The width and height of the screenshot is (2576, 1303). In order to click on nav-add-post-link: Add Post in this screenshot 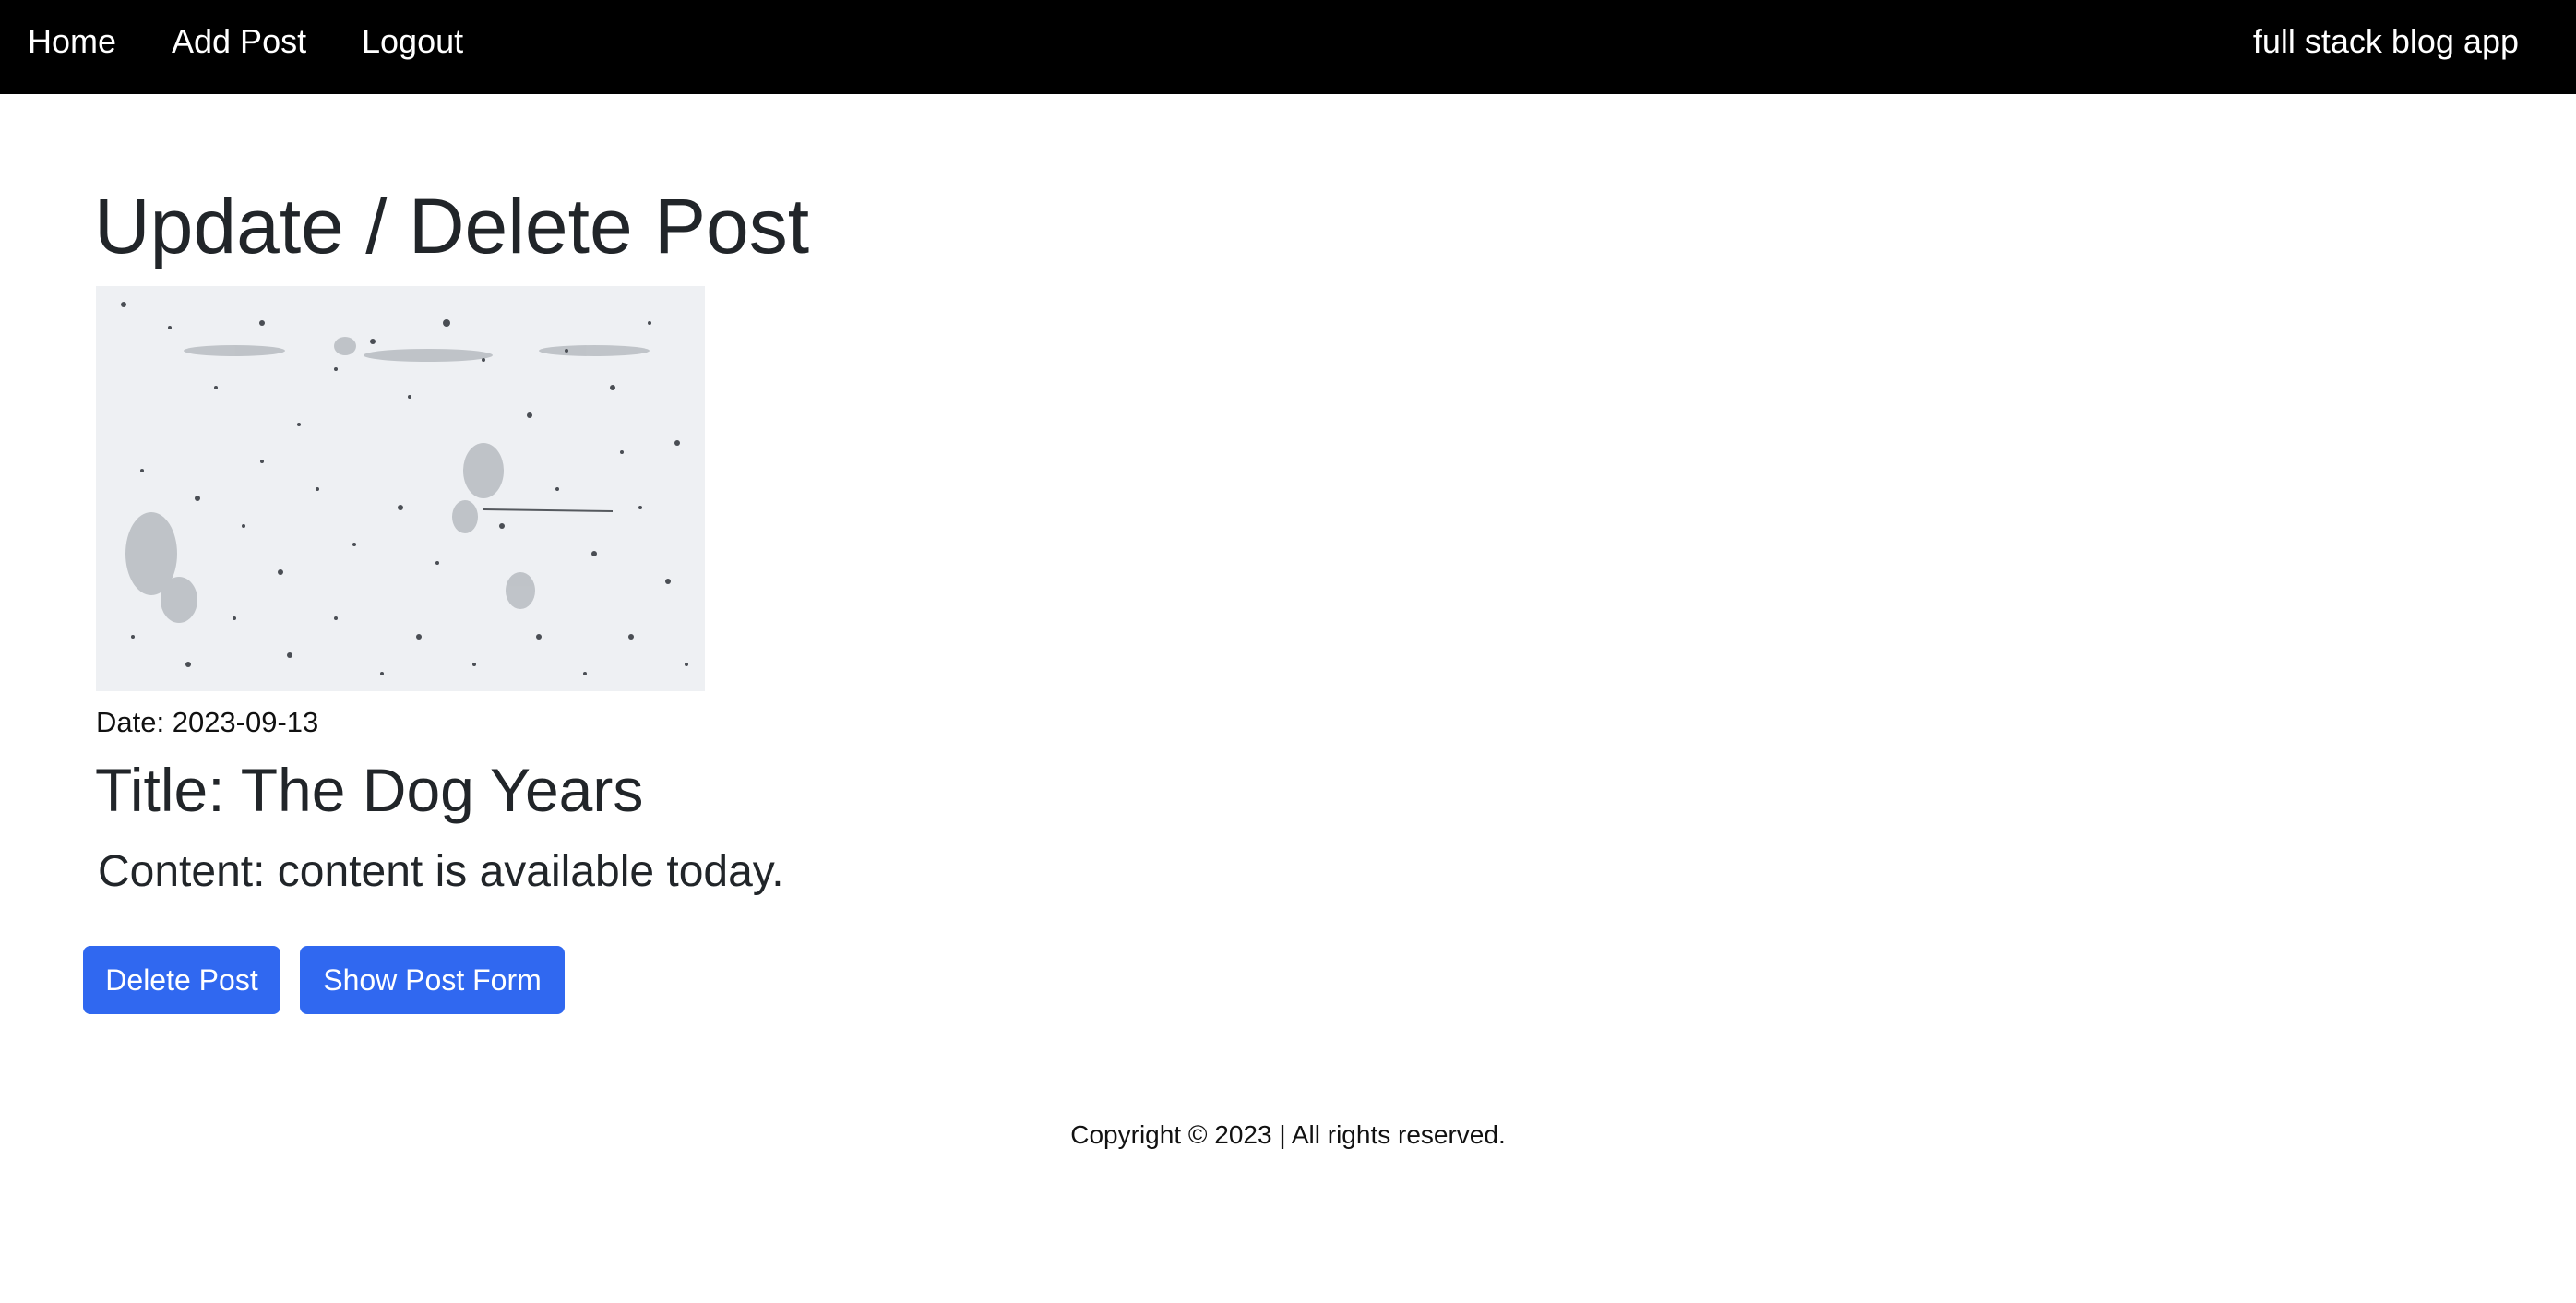, I will do `click(239, 41)`.